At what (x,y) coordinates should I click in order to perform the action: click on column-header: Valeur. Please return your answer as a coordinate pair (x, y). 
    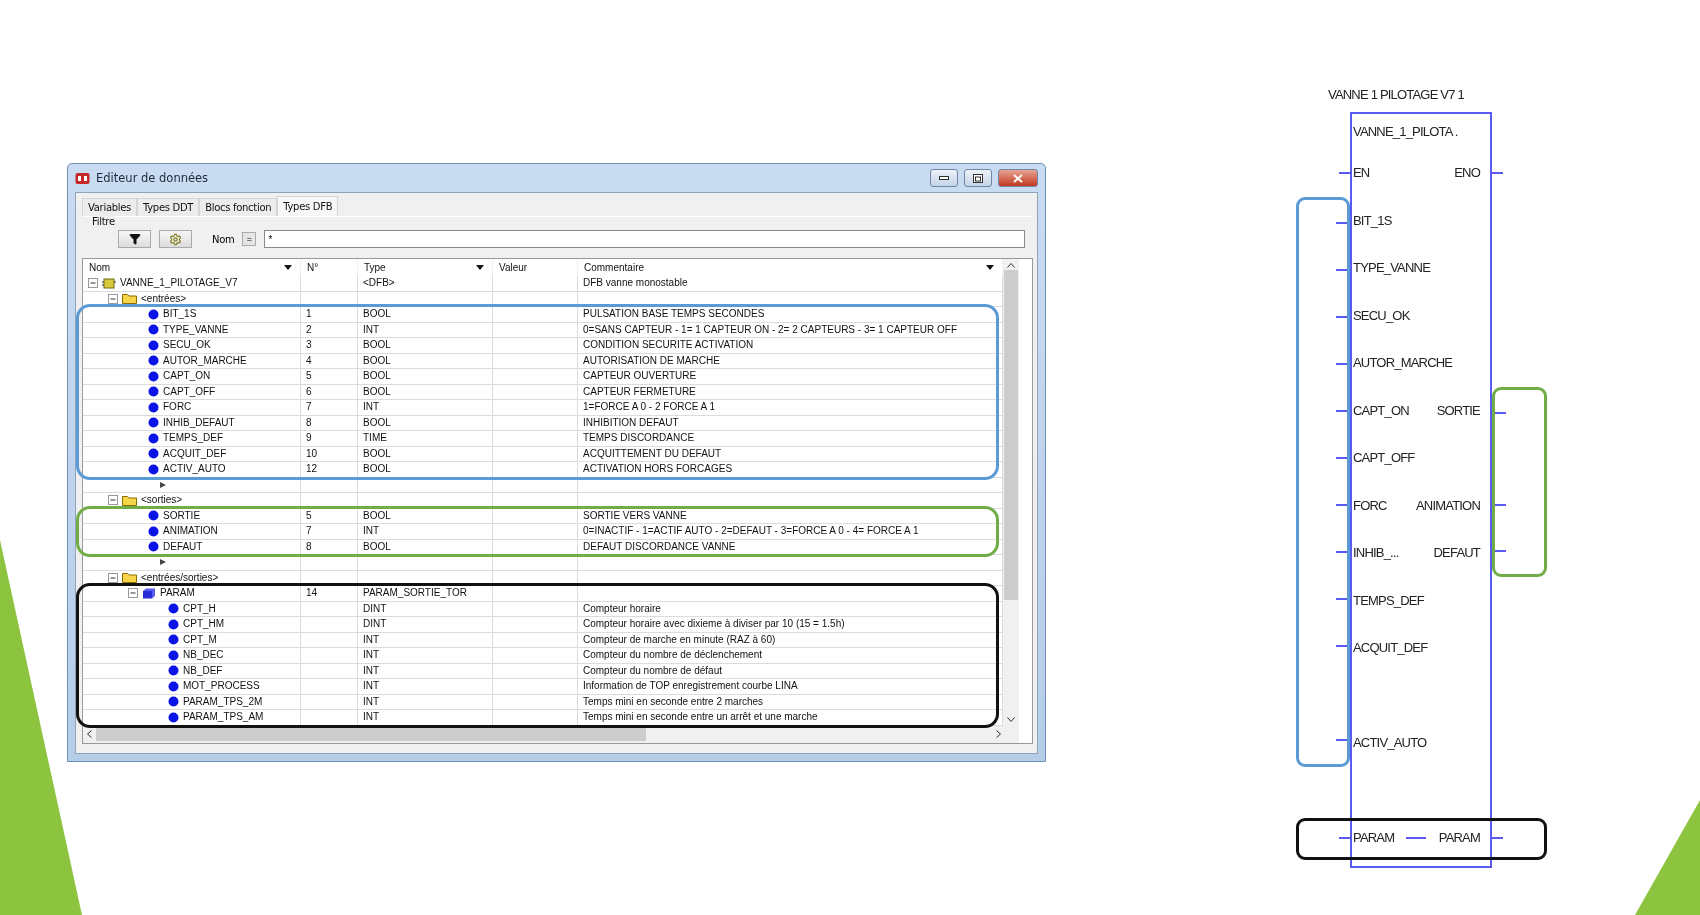
    Looking at the image, I should click on (513, 267).